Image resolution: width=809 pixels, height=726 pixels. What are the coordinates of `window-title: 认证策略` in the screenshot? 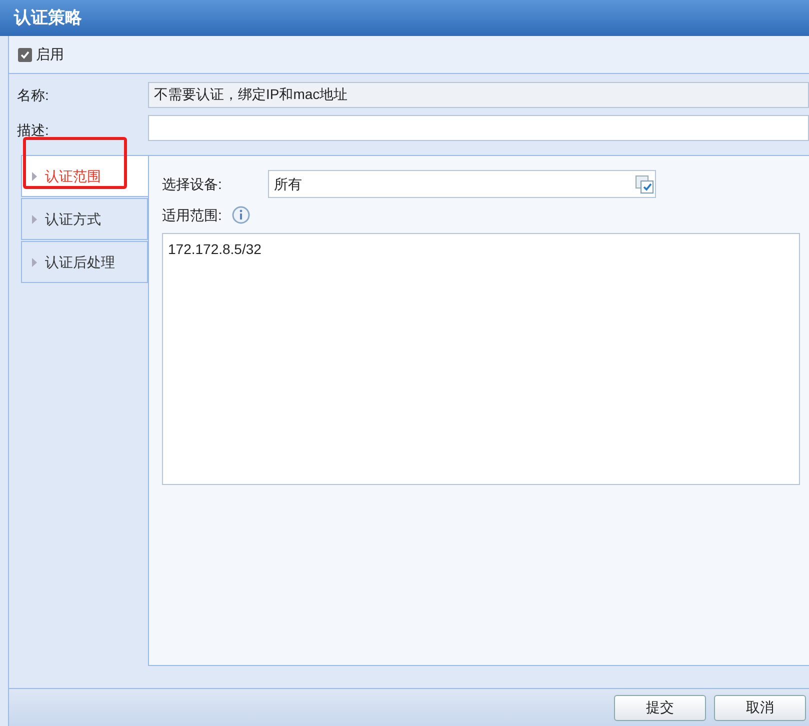 It's located at (48, 18).